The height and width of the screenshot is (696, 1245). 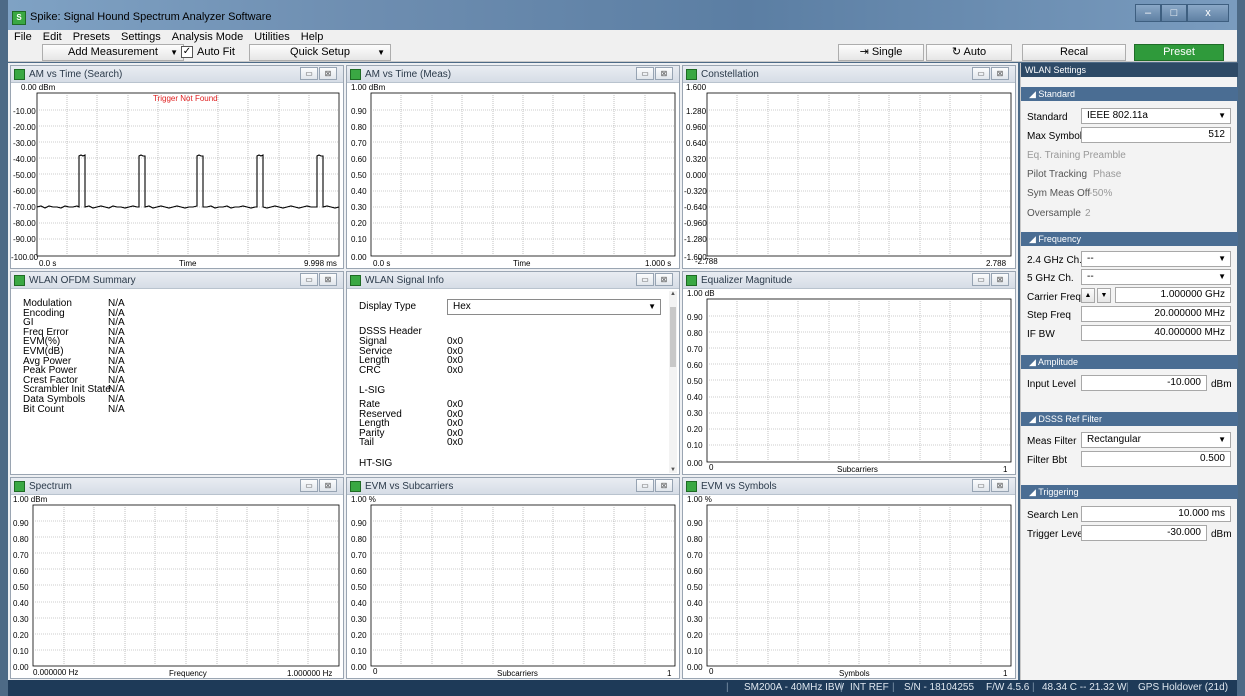 I want to click on increment-up-icon: ▲, so click(x=1088, y=295).